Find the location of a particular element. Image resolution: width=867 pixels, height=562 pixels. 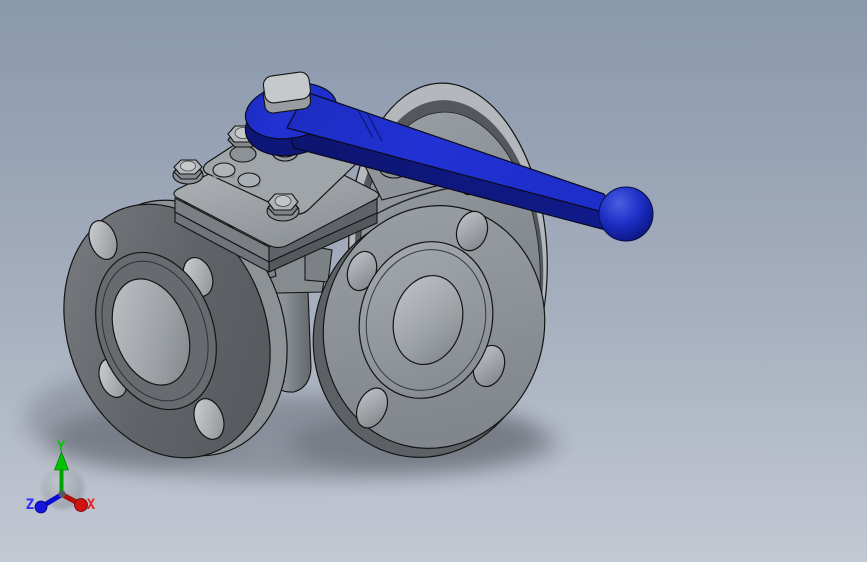

stem-nut is located at coordinates (287, 92).